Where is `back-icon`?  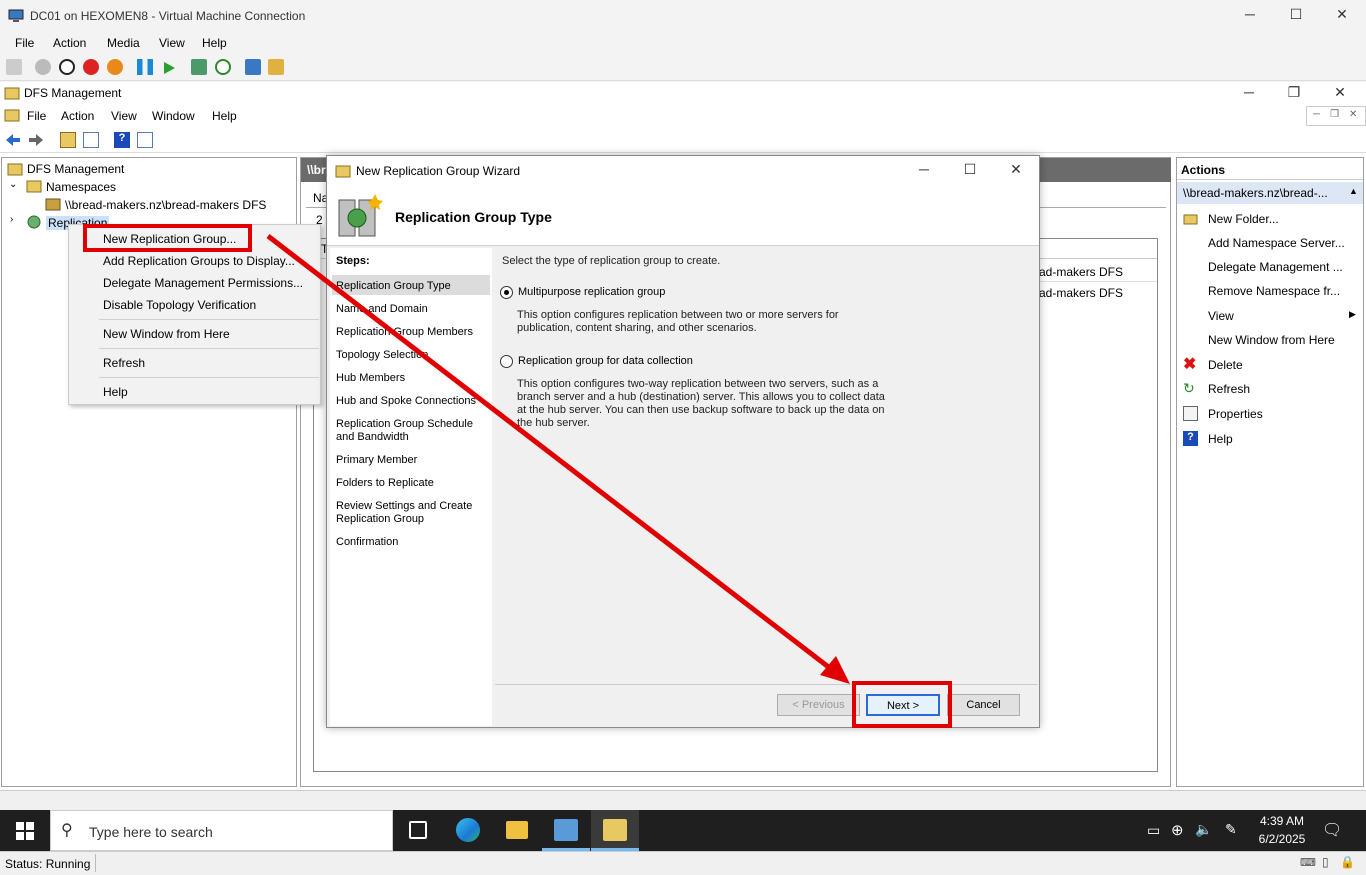 back-icon is located at coordinates (13, 140).